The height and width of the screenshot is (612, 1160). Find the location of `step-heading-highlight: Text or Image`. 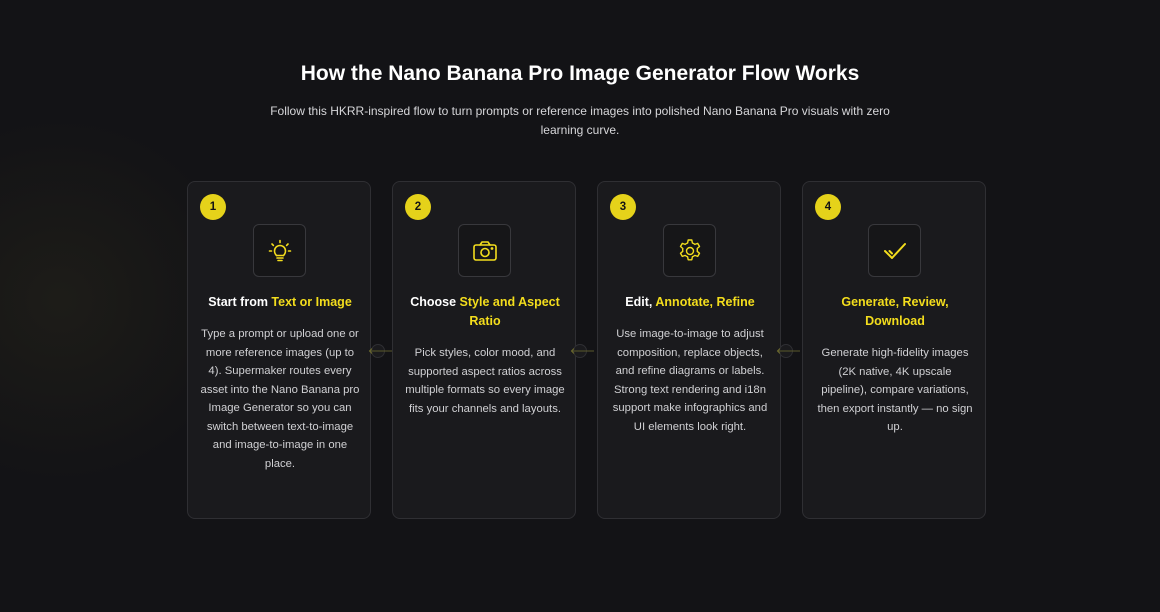

step-heading-highlight: Text or Image is located at coordinates (311, 302).